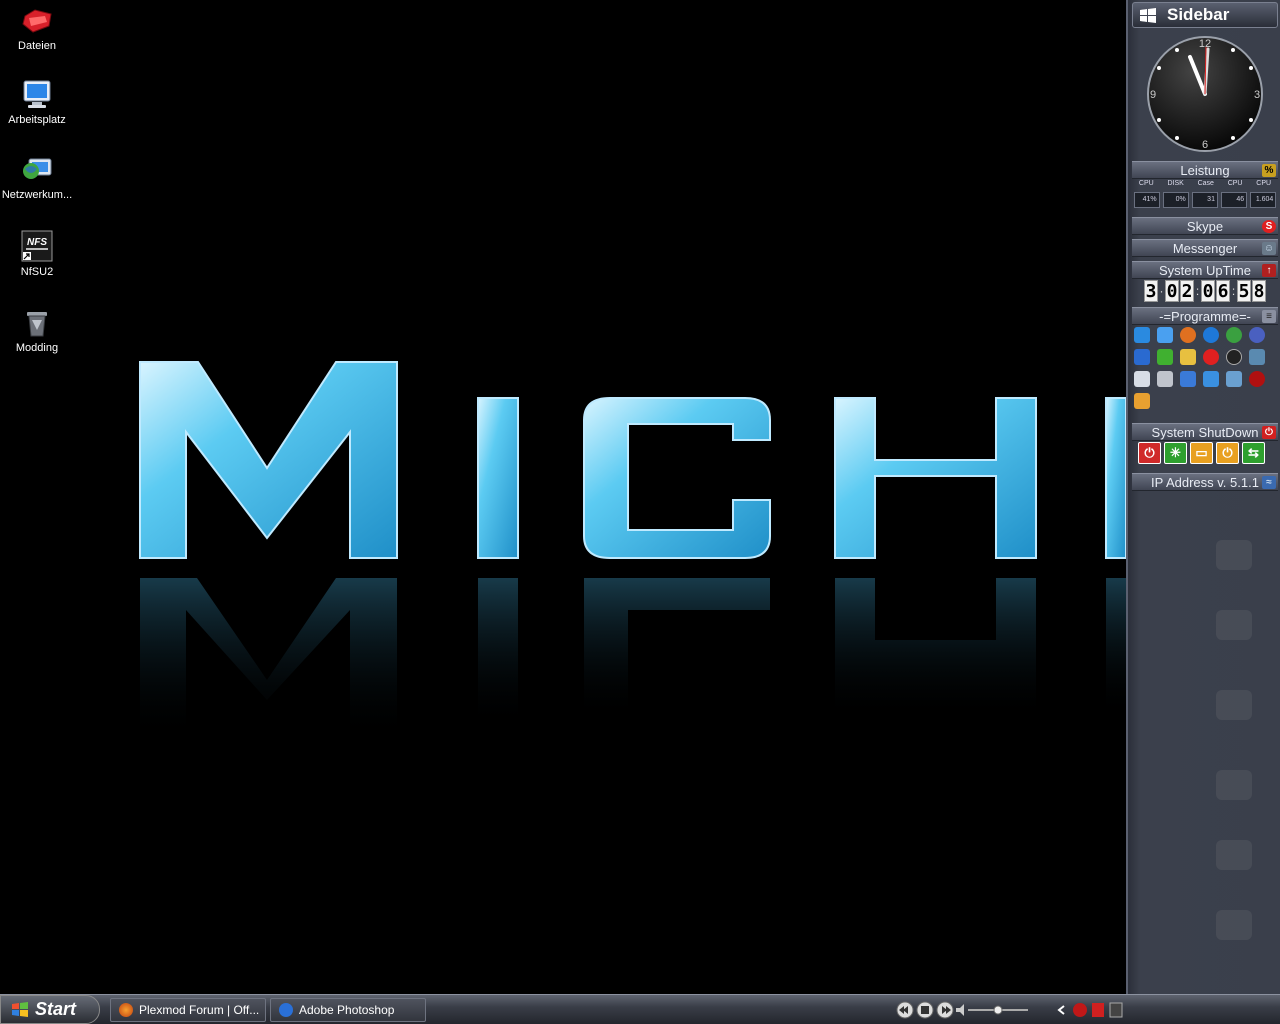 The height and width of the screenshot is (1024, 1280). What do you see at coordinates (126, 1010) in the screenshot?
I see `firefox-icon` at bounding box center [126, 1010].